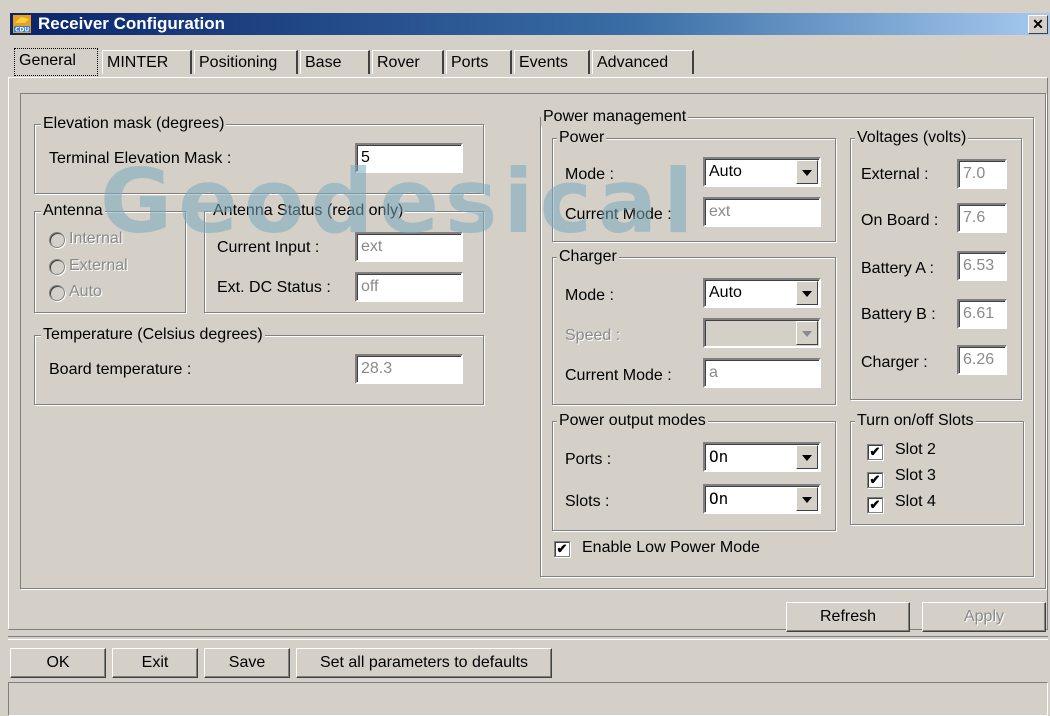 The height and width of the screenshot is (716, 1050). I want to click on close-button: ✕, so click(1038, 24).